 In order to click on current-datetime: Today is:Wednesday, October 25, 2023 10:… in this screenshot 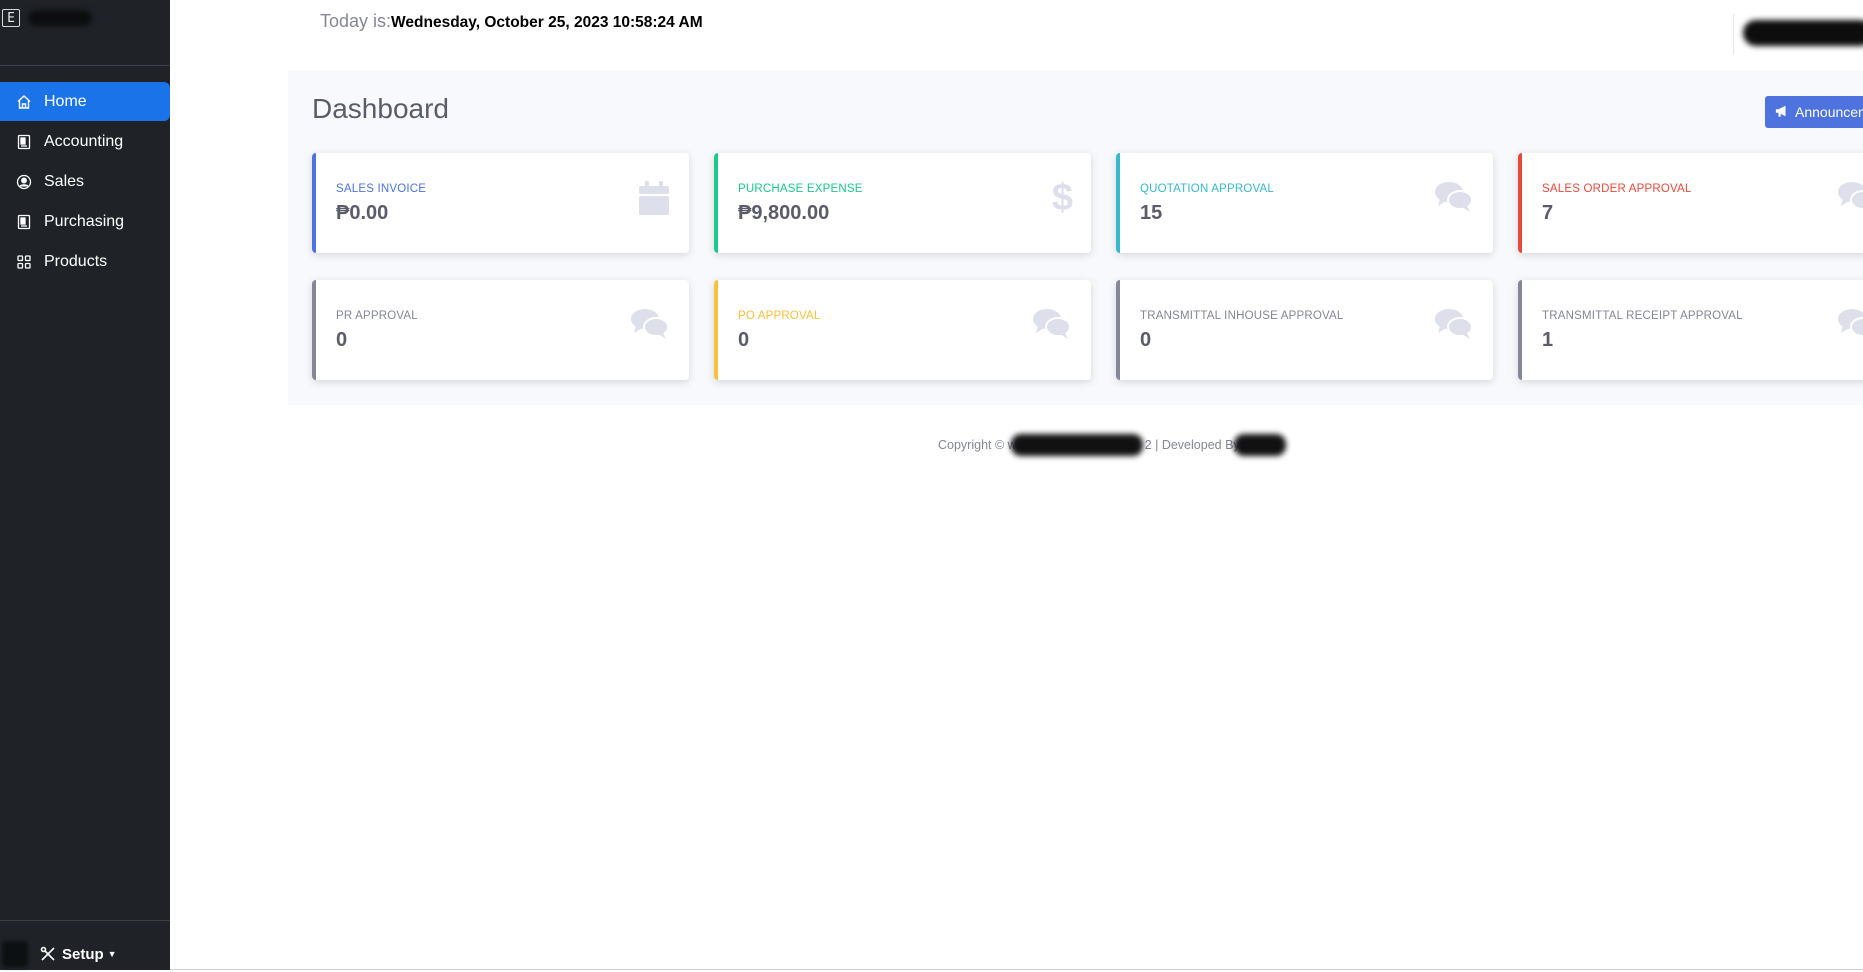, I will do `click(520, 22)`.